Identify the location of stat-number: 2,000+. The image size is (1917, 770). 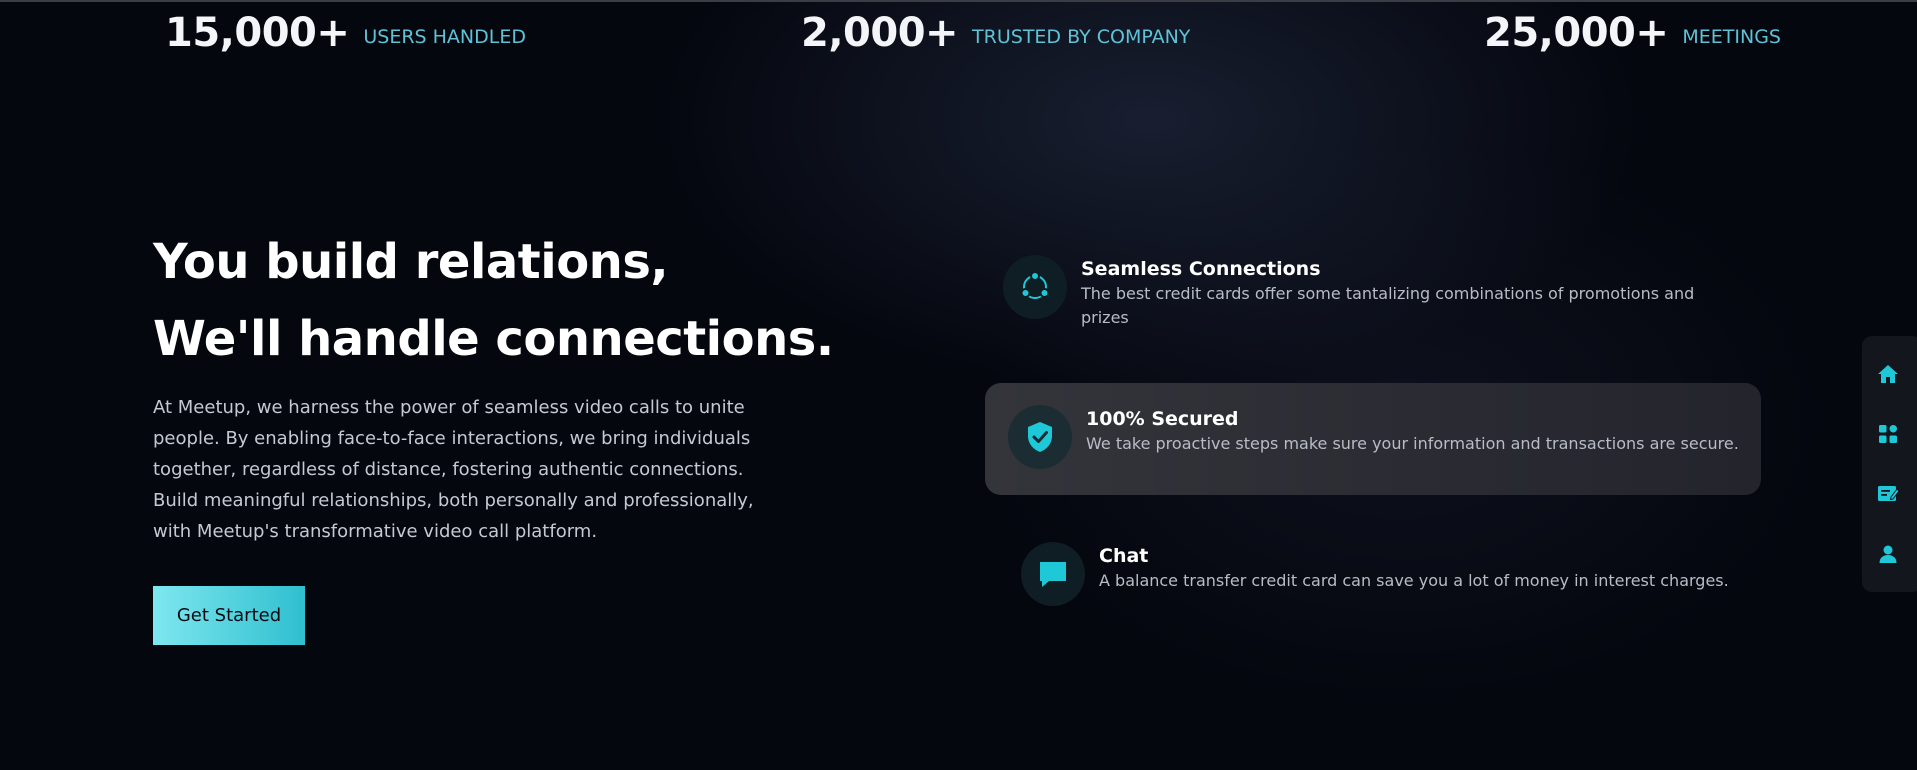
(880, 33).